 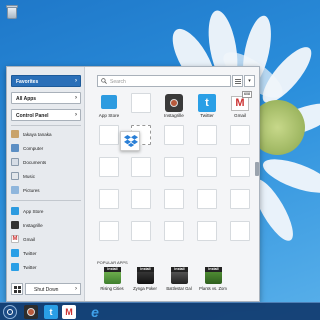 I want to click on place-label: Computer, so click(x=33, y=148).